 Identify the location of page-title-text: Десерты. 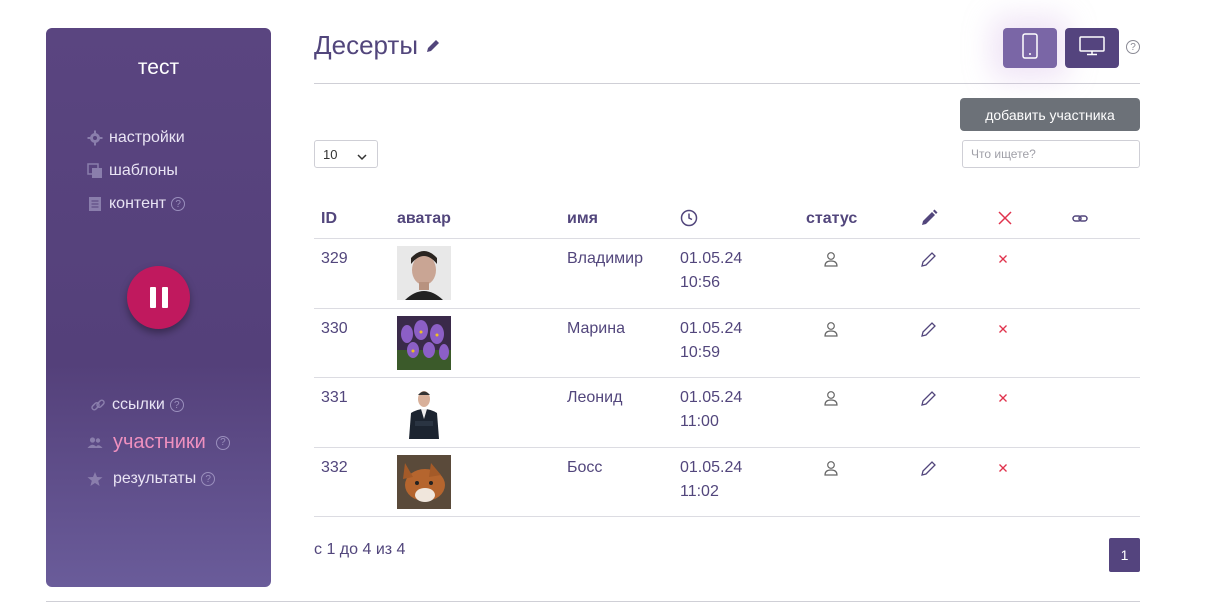
(366, 45).